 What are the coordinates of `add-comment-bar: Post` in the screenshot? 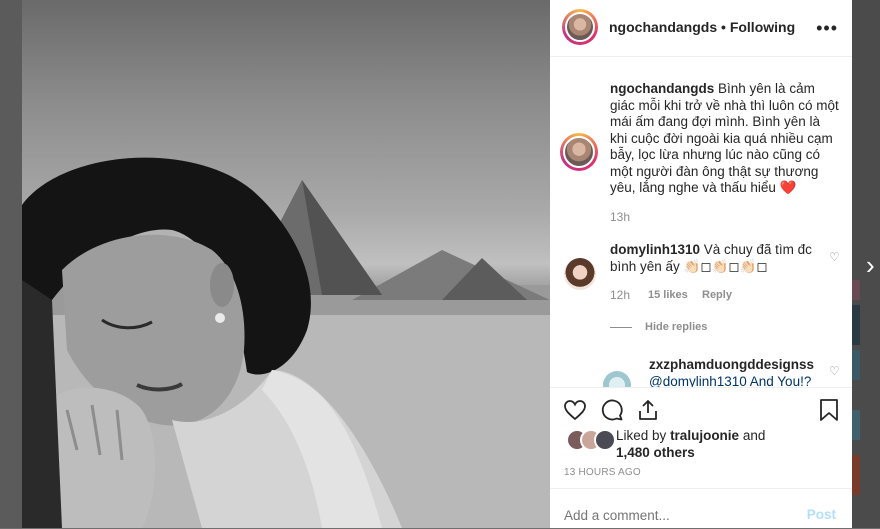 It's located at (701, 508).